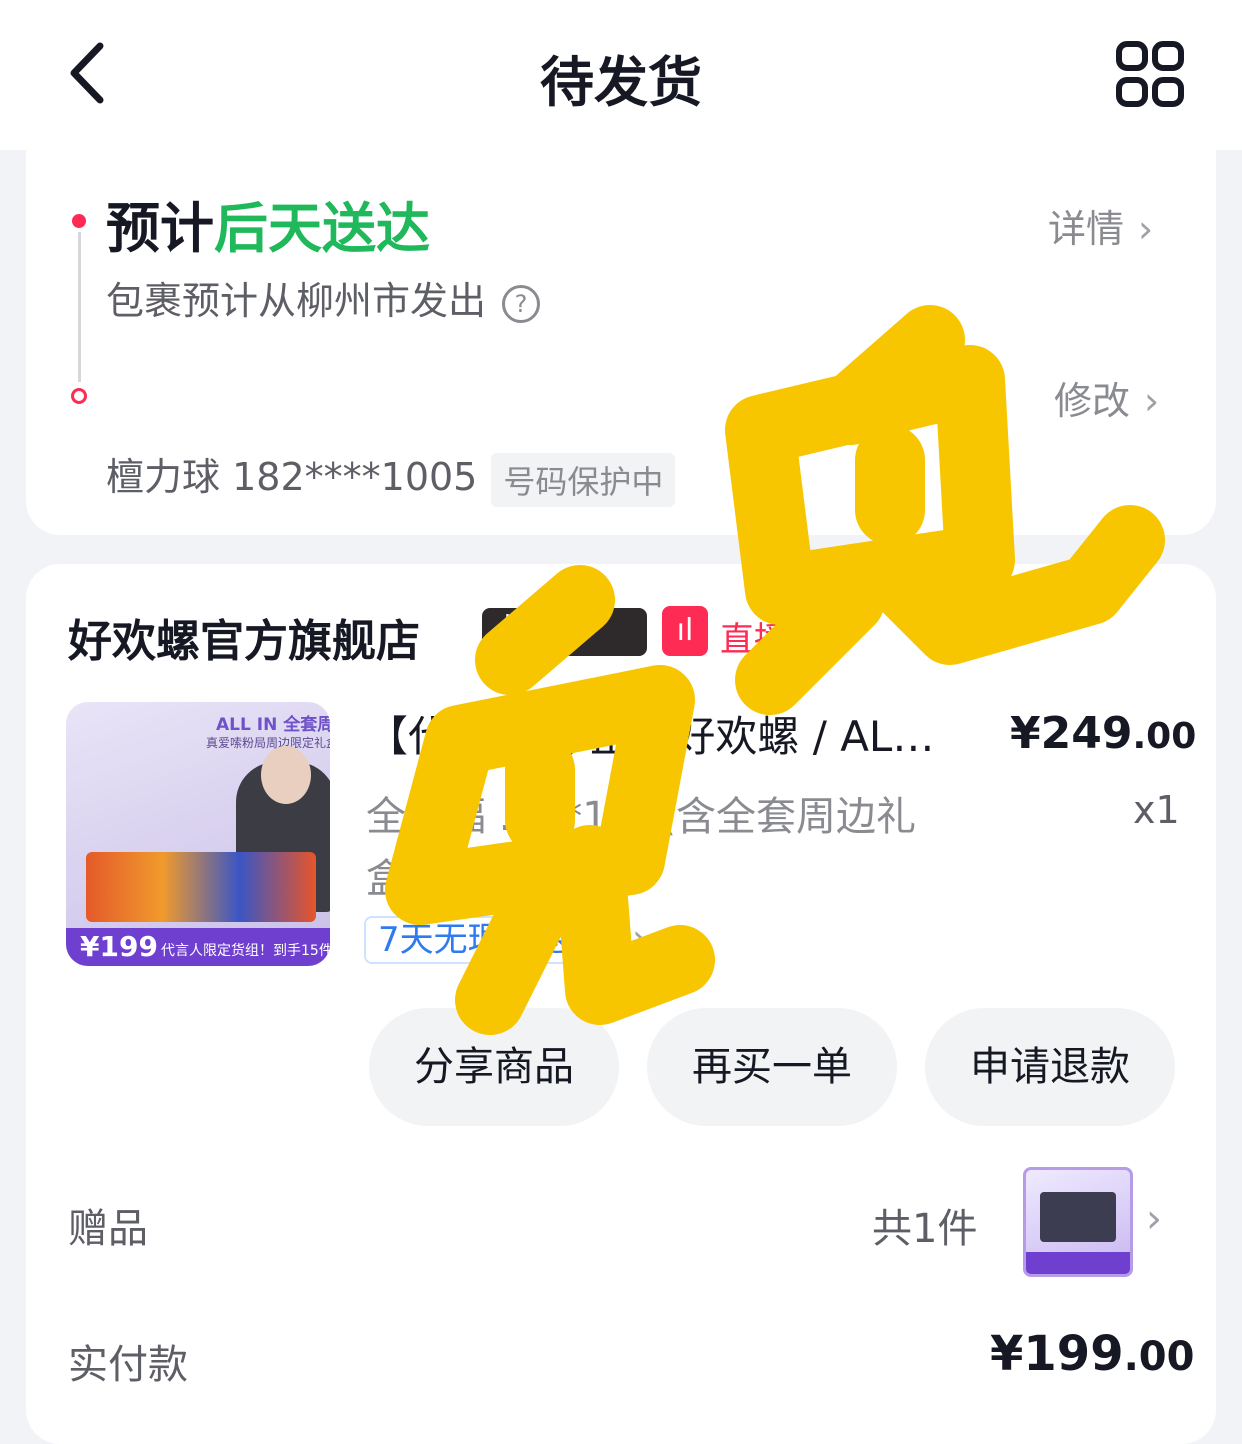 The width and height of the screenshot is (1242, 1444). I want to click on edit-address-link: 修改 ›, so click(1106, 397).